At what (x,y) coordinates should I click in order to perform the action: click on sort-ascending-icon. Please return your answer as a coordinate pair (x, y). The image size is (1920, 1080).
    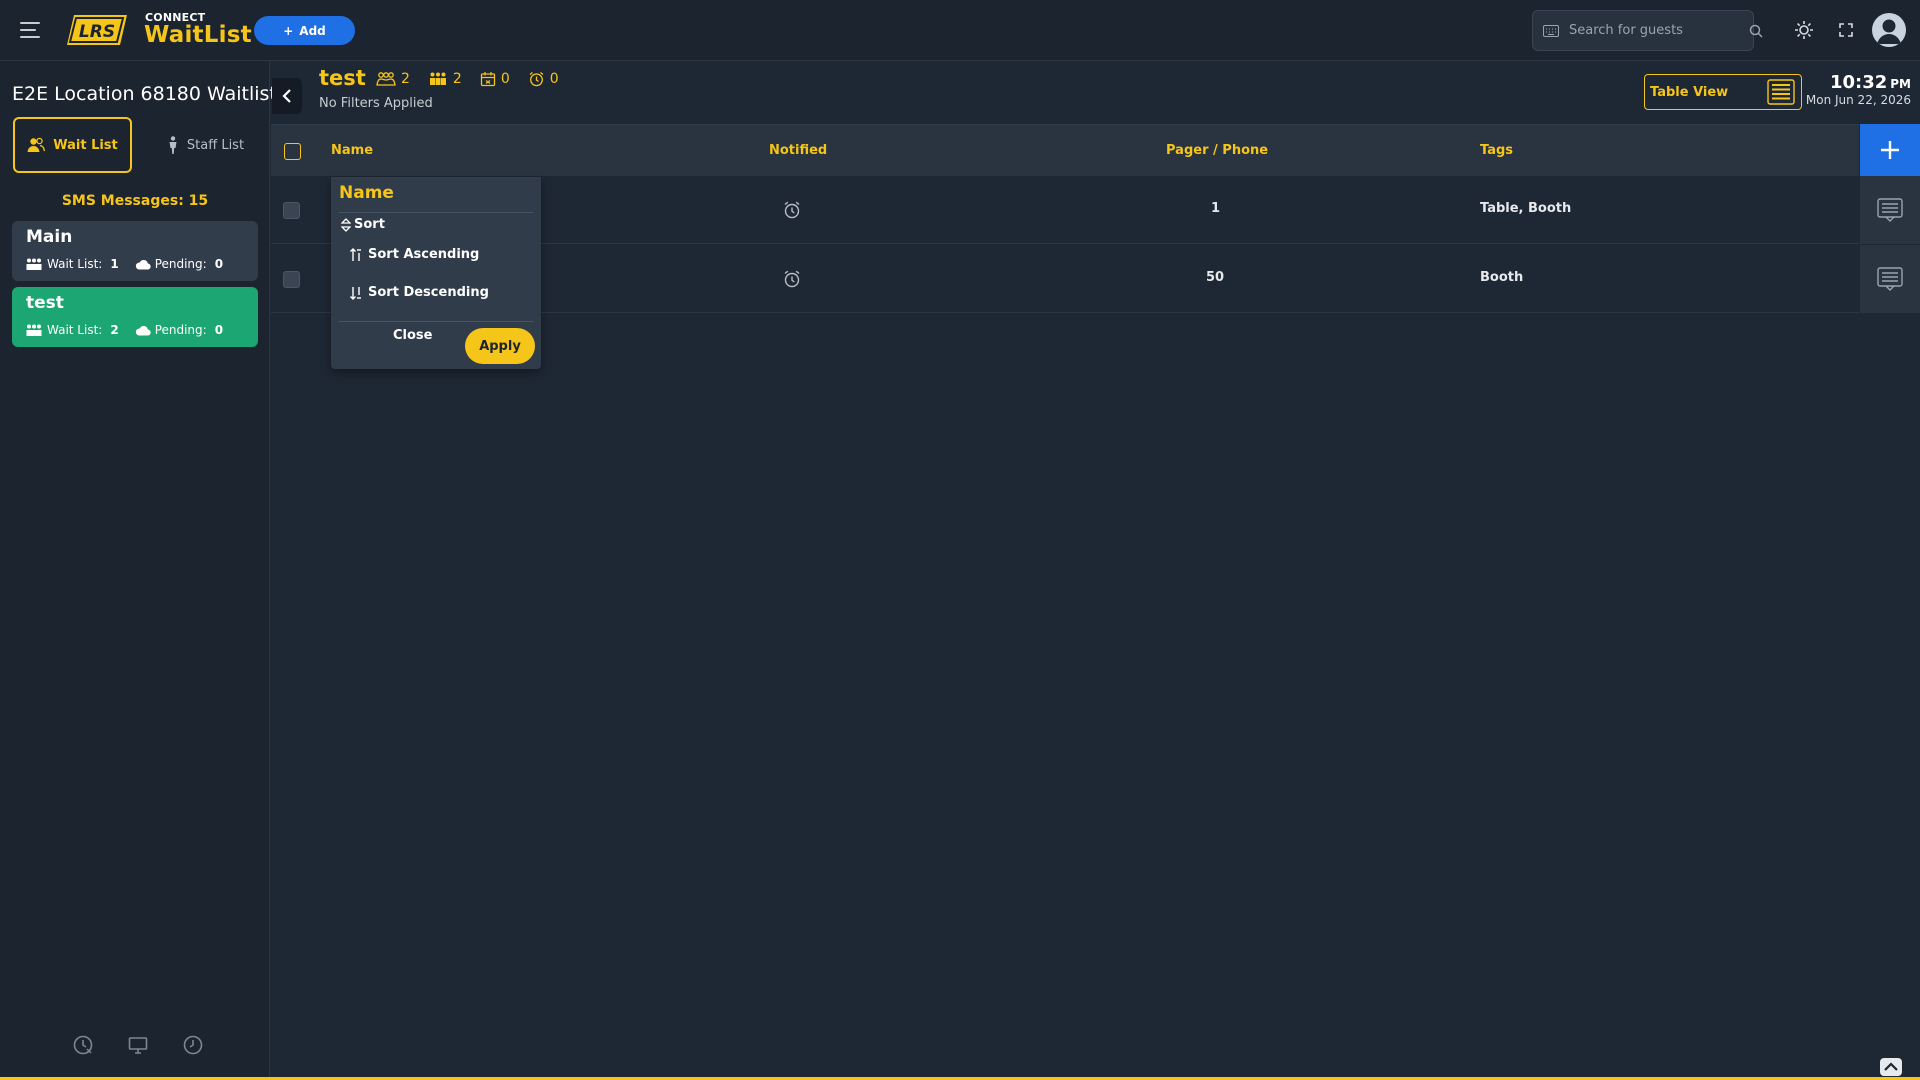
    Looking at the image, I should click on (356, 254).